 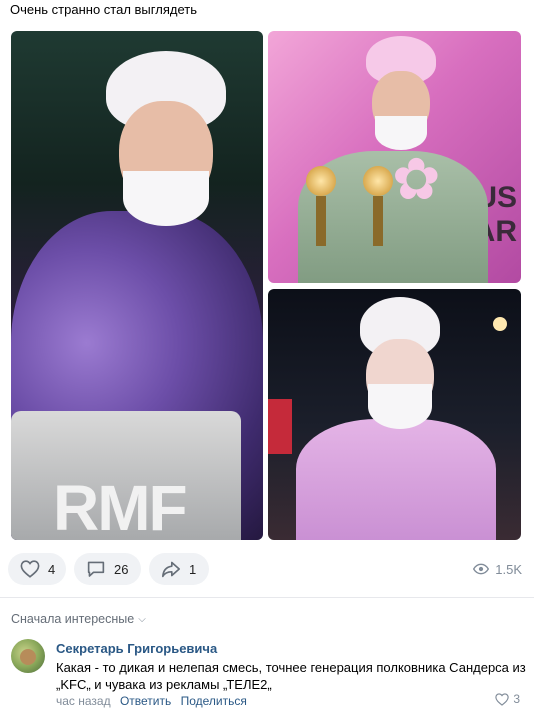 I want to click on share-button: 1, so click(x=179, y=569).